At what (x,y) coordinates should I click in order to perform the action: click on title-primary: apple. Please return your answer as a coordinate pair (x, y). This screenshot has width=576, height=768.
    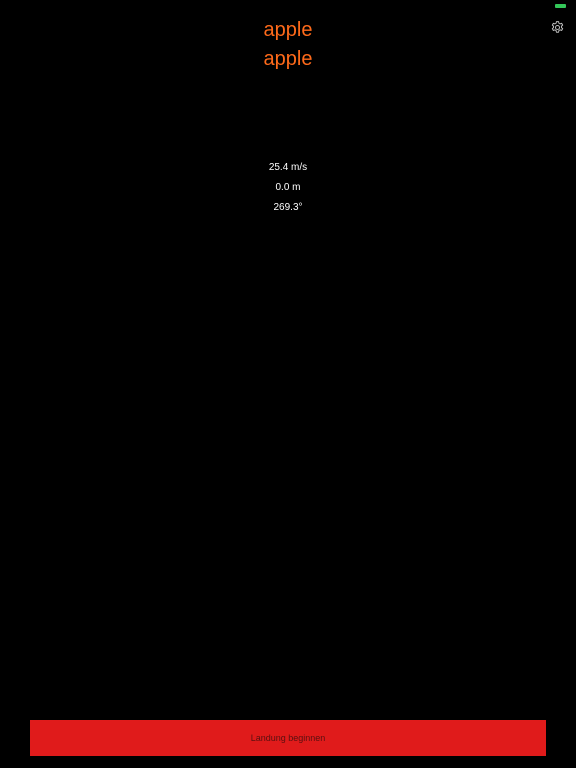
    Looking at the image, I should click on (288, 30).